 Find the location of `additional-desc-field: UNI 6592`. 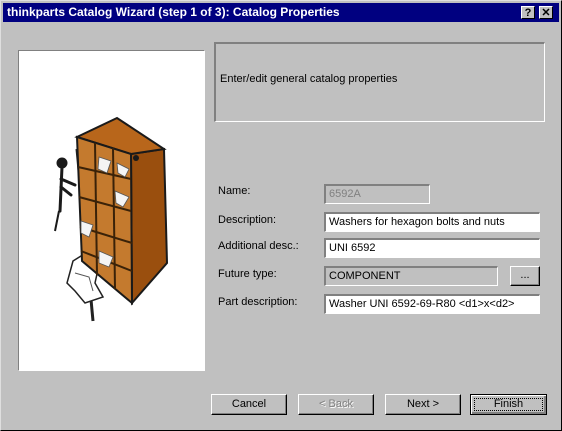

additional-desc-field: UNI 6592 is located at coordinates (432, 248).